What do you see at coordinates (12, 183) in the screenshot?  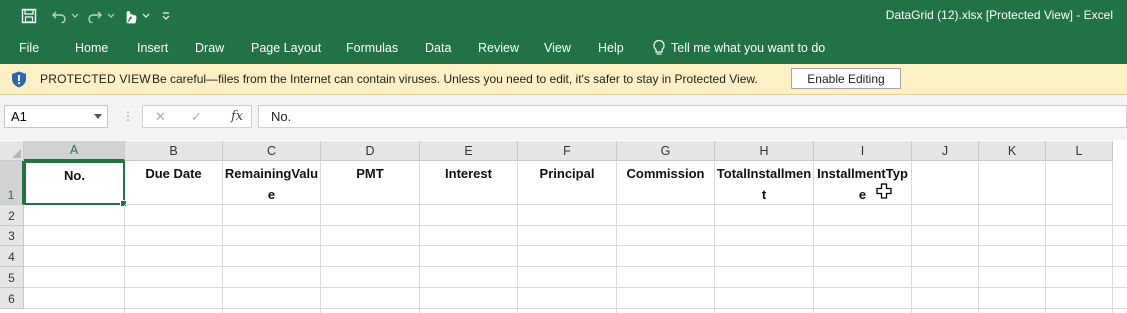 I see `row-header-1: 1` at bounding box center [12, 183].